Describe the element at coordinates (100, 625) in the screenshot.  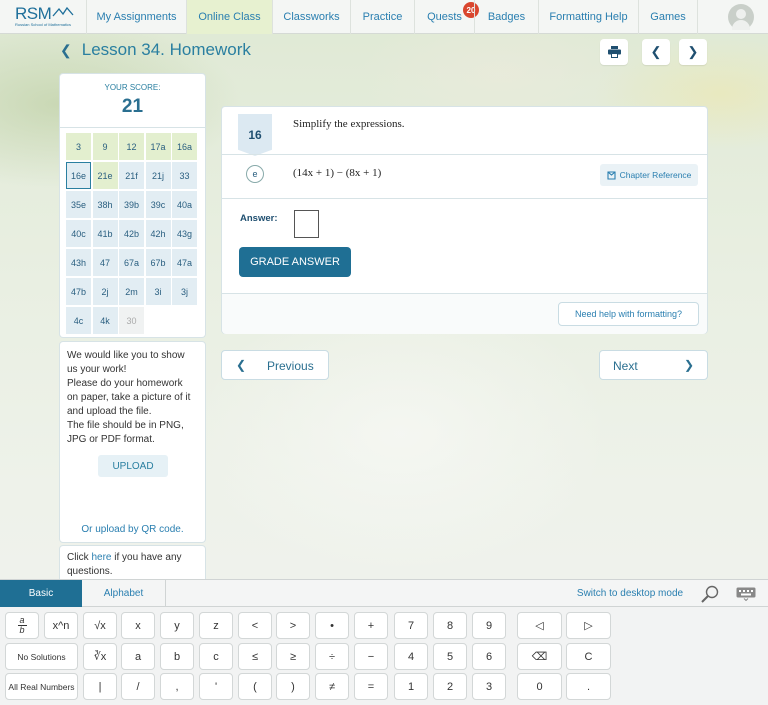
I see `keyboard-key: √x` at that location.